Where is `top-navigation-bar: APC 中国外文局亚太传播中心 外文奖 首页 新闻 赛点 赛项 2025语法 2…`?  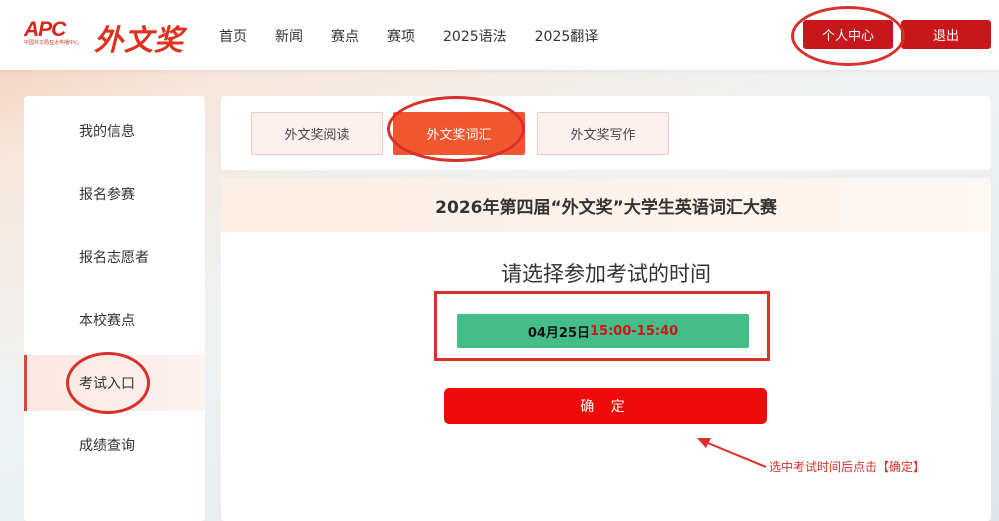
top-navigation-bar: APC 中国外文局亚太传播中心 外文奖 首页 新闻 赛点 赛项 2025语法 2… is located at coordinates (499, 35).